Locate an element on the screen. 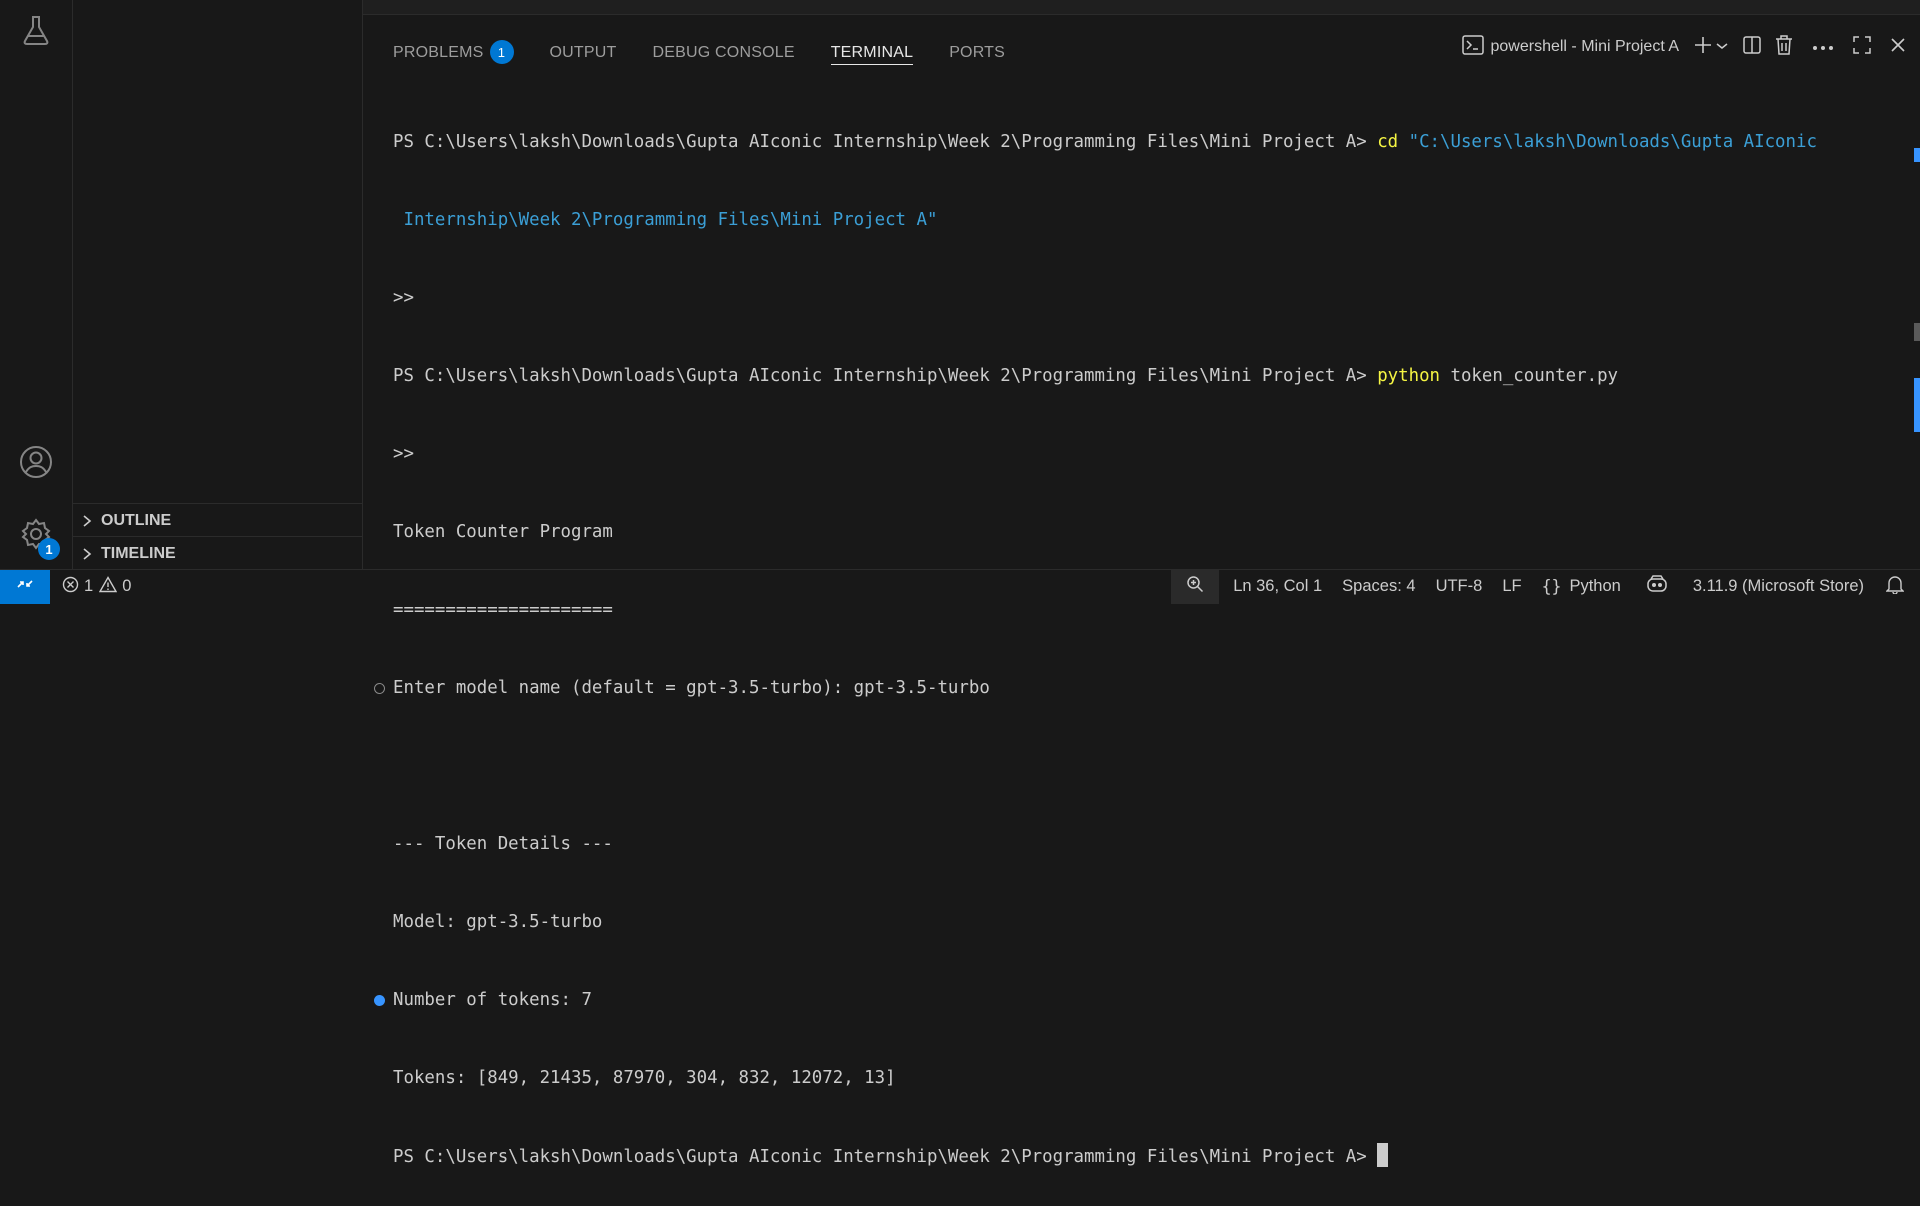 This screenshot has width=1920, height=1206. terminal-name: powershell - Mini Project A is located at coordinates (1584, 46).